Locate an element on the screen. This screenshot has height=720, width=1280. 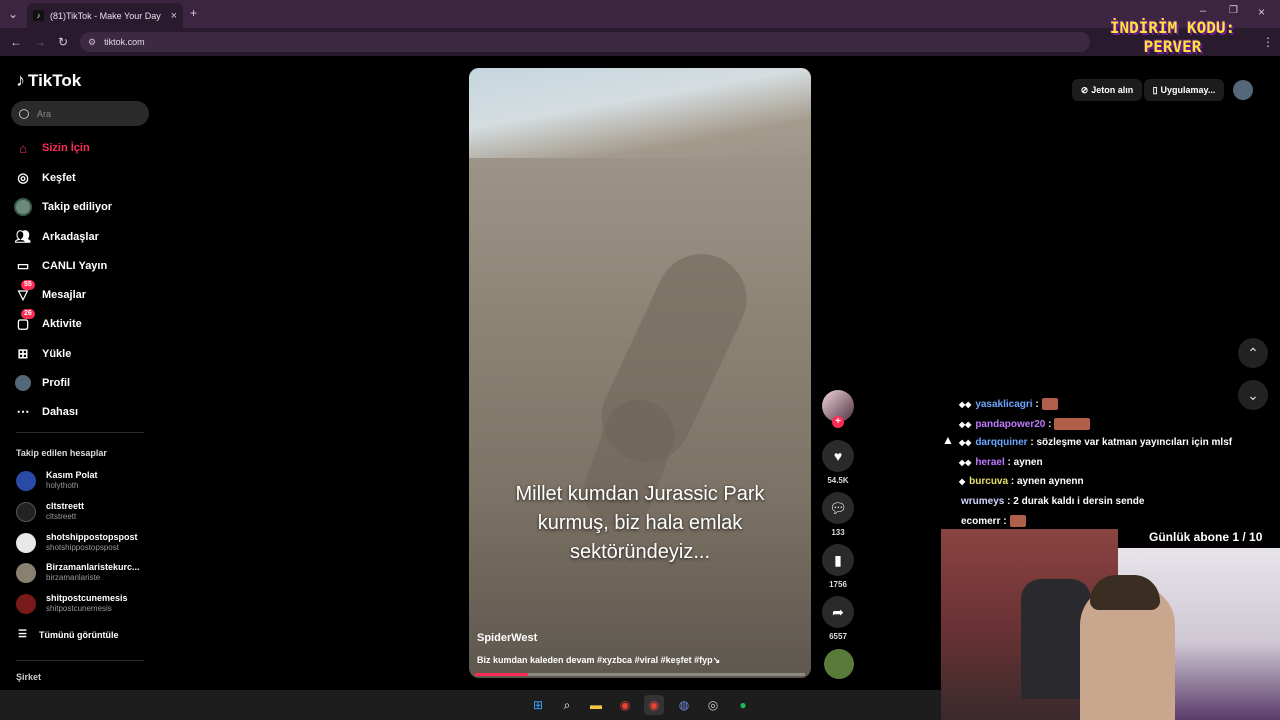
nav-item-friends: 👥︎ Arkadaşlar is located at coordinates (56, 237).